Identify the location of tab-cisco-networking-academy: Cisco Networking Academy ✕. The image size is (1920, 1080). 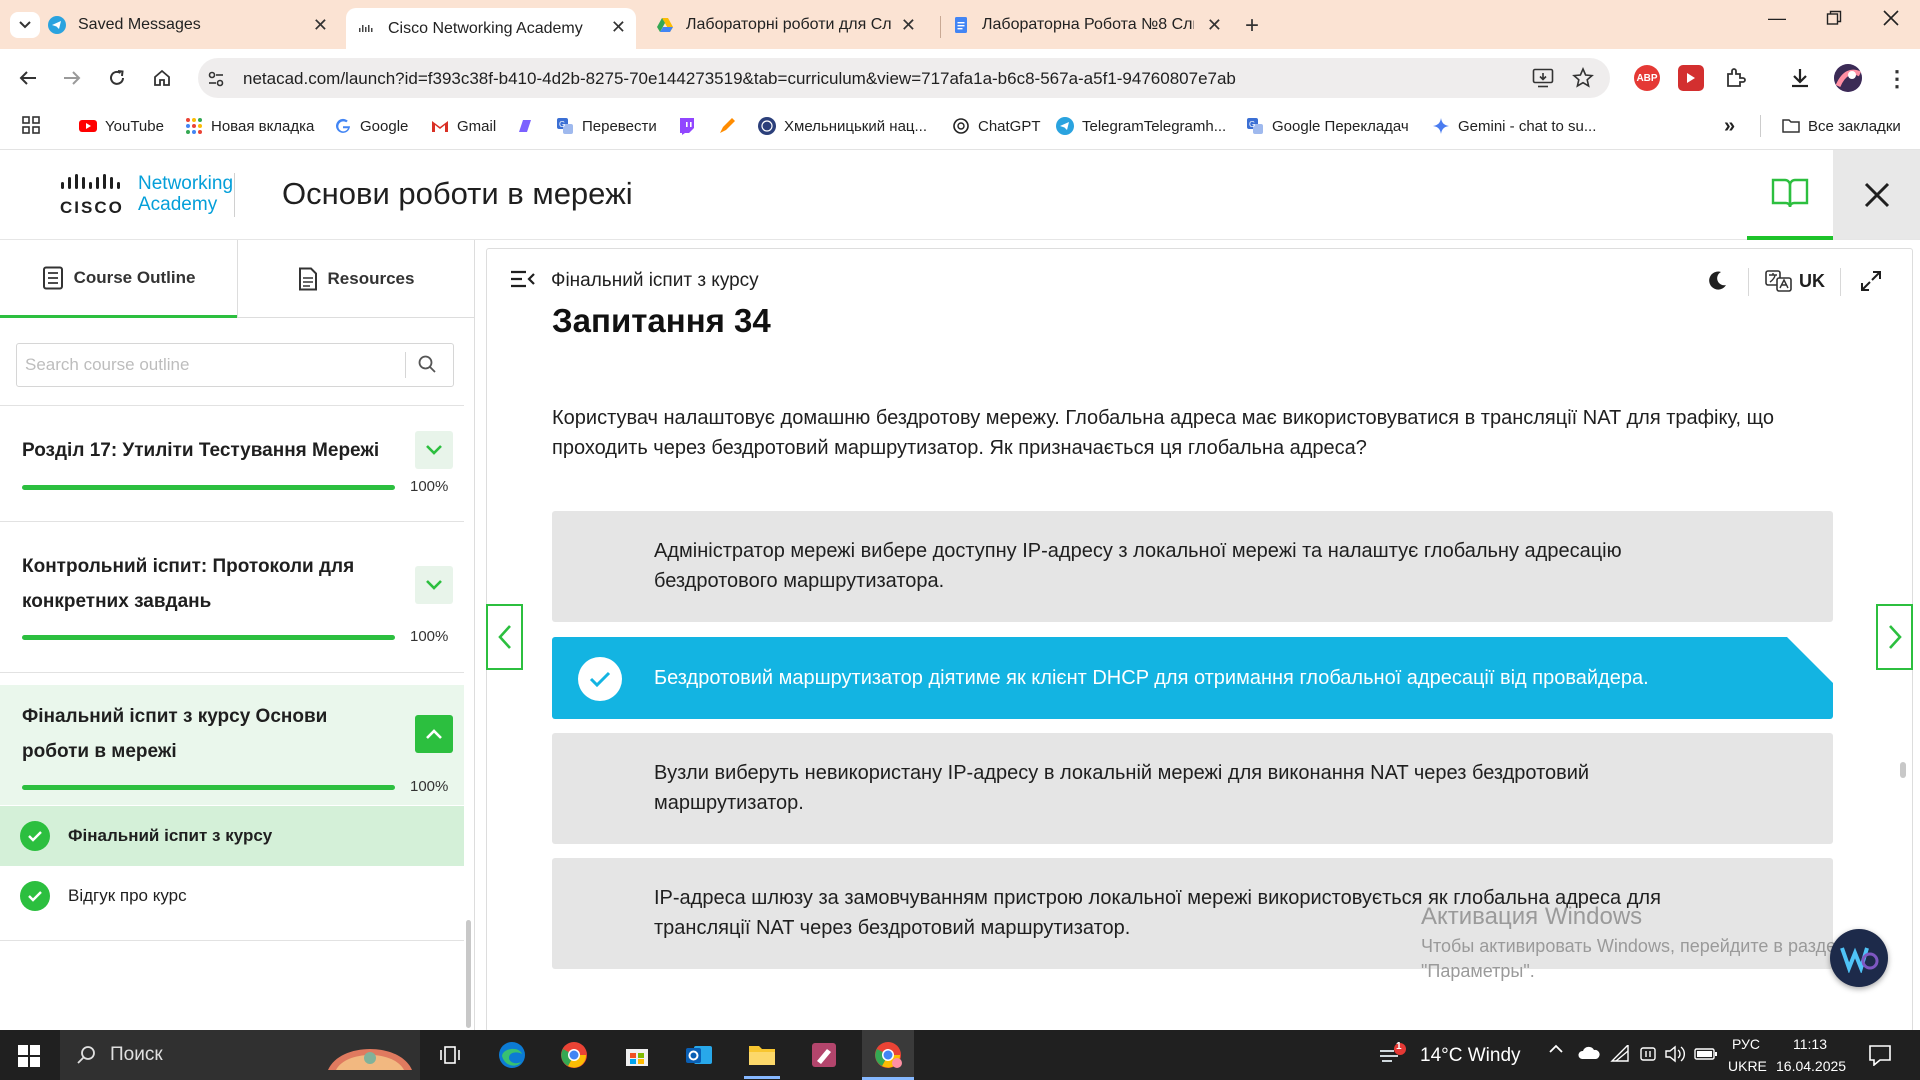
(491, 28).